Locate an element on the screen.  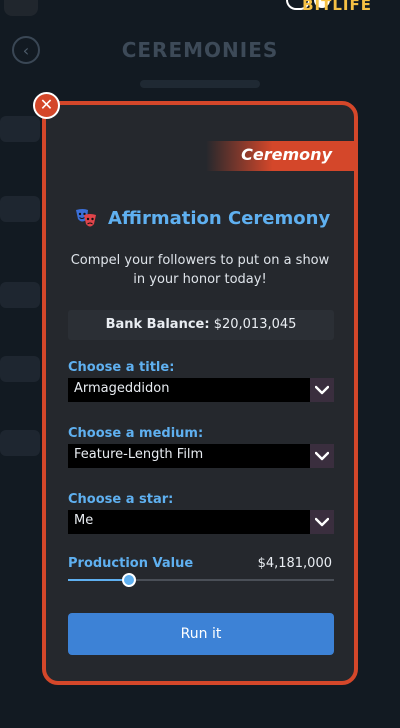
slider-thumb is located at coordinates (129, 580).